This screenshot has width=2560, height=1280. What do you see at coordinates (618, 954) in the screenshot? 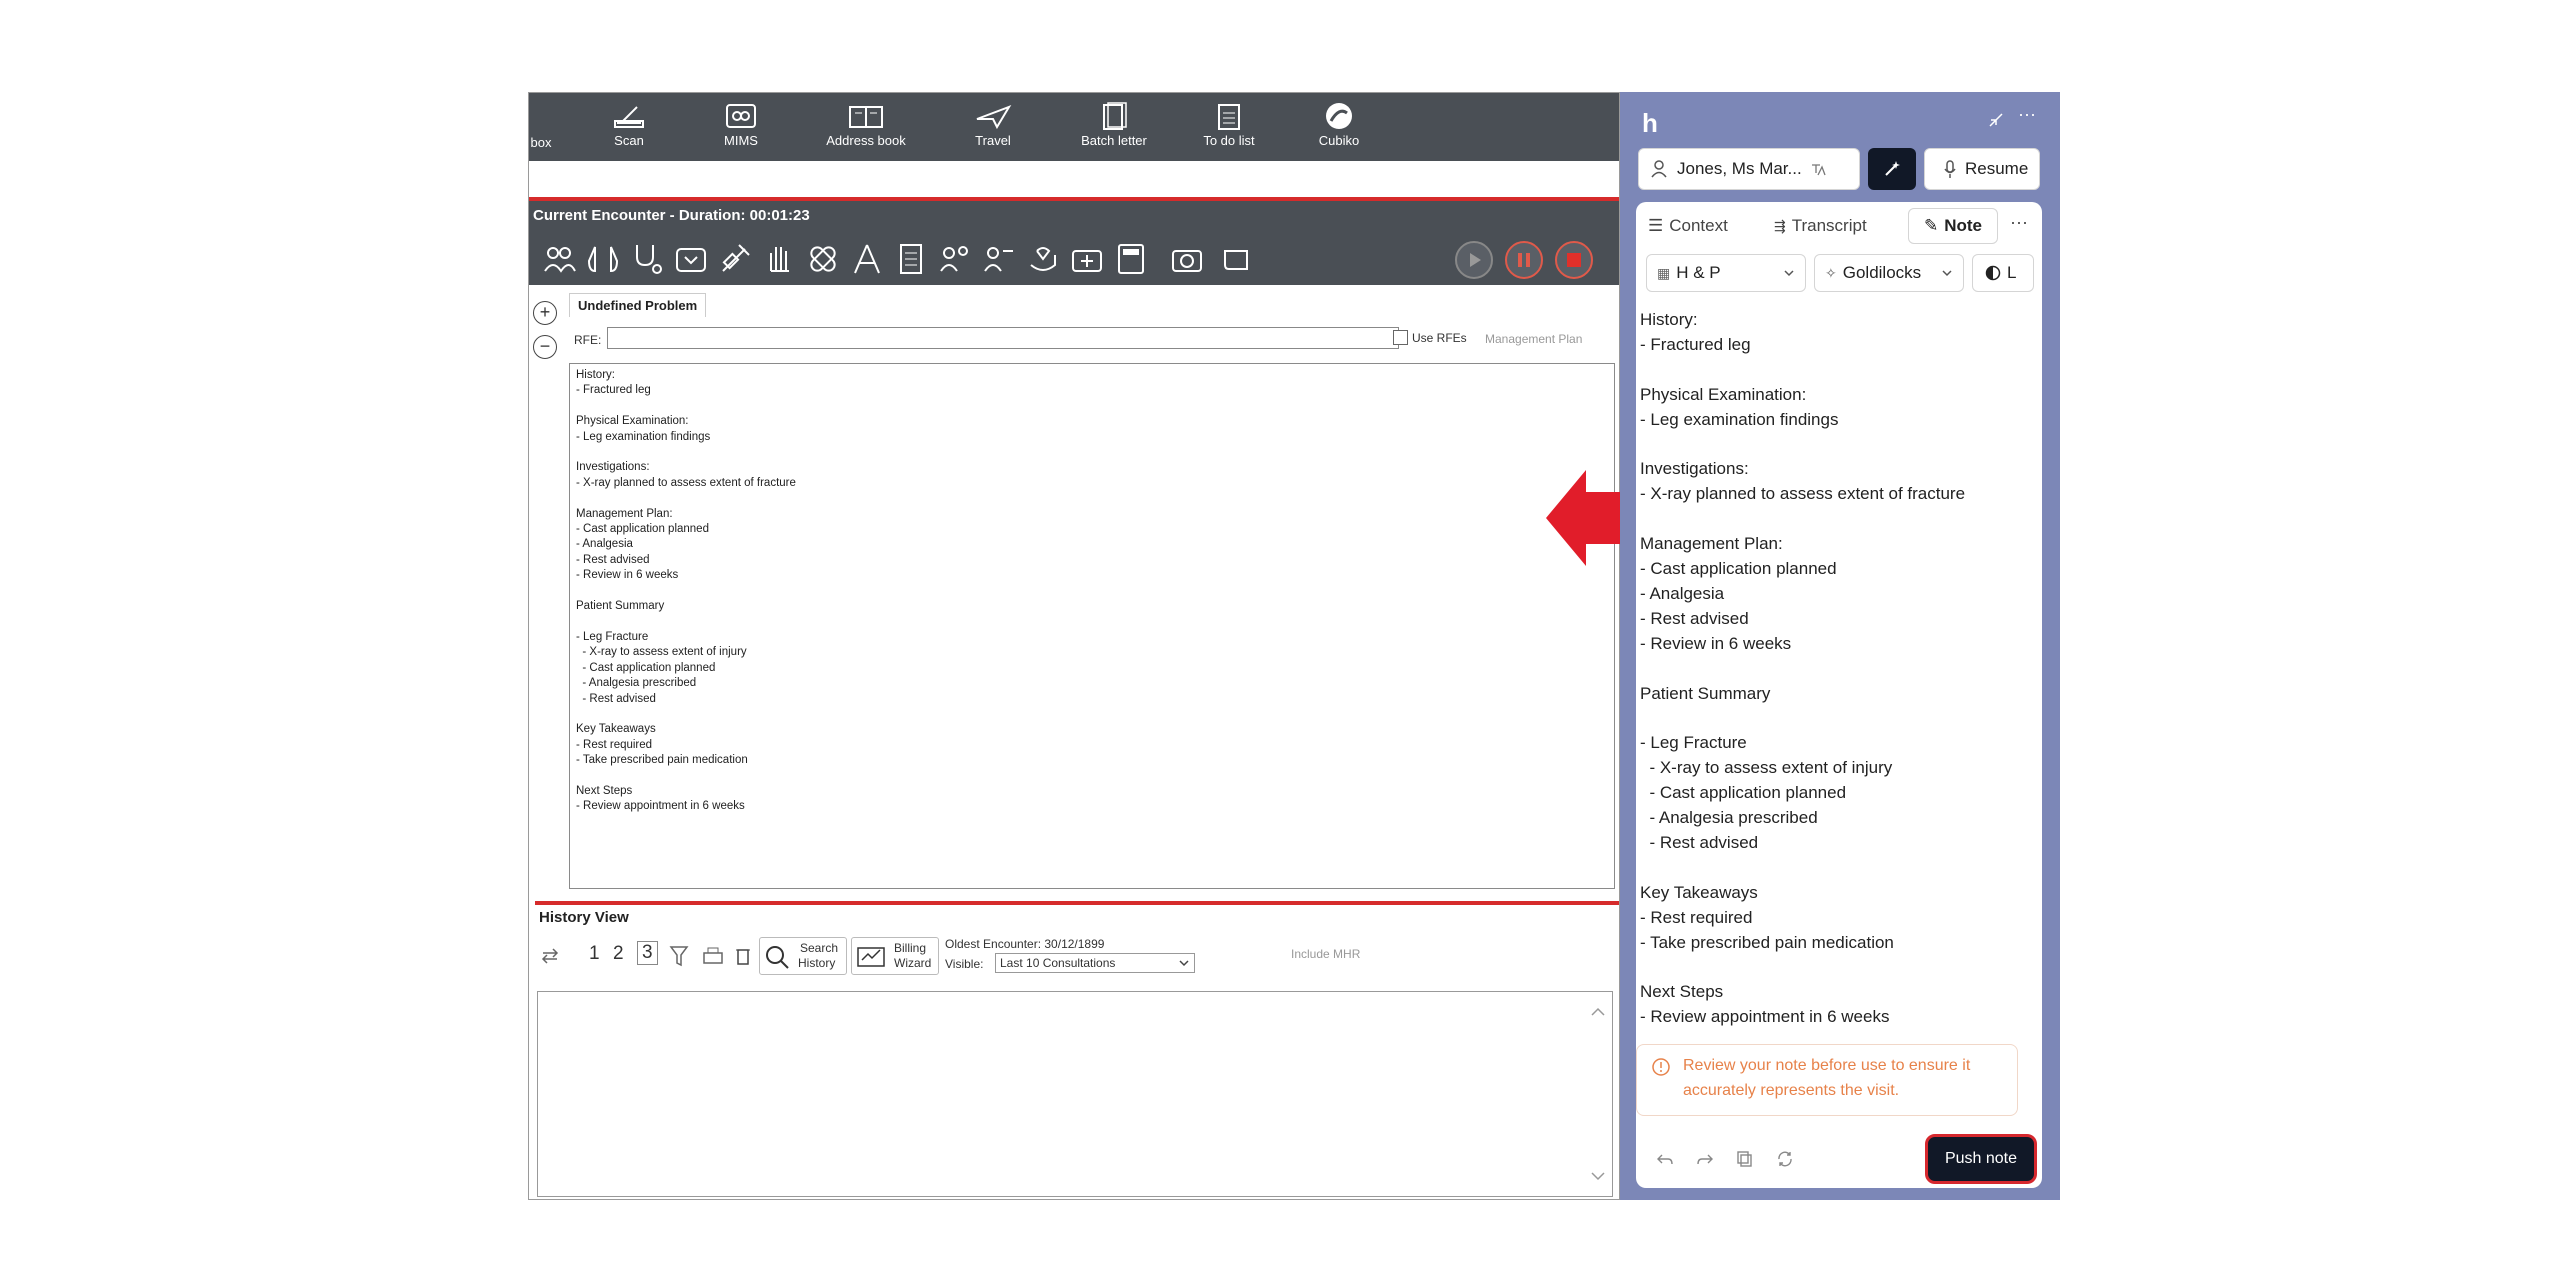
I see `history-page-2: 2` at bounding box center [618, 954].